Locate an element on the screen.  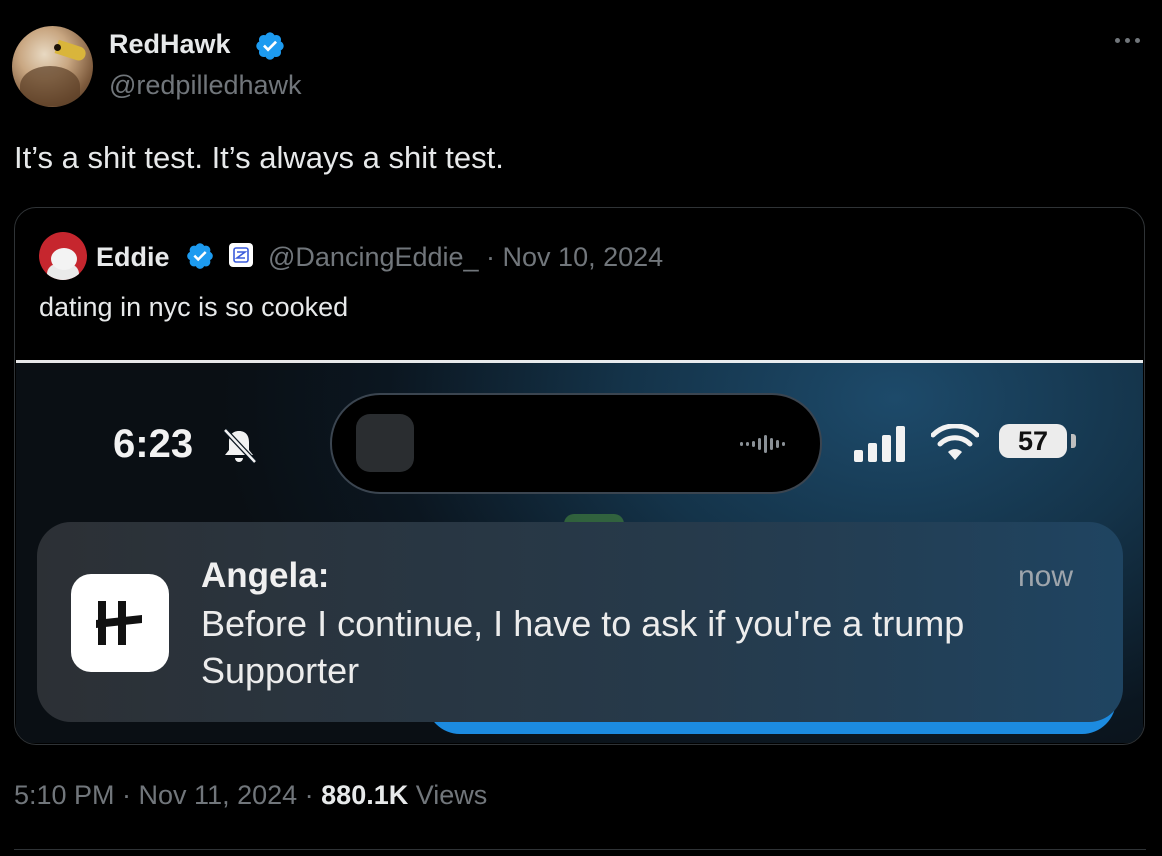
battery-icon is located at coordinates (1073, 441).